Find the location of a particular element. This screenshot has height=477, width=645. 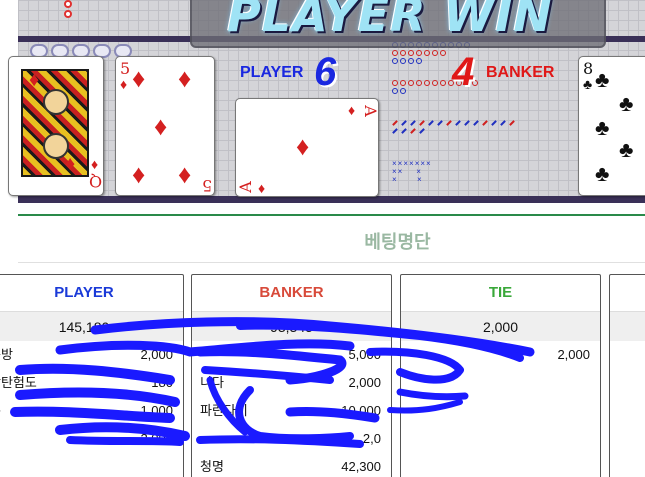

player-score: 6 is located at coordinates (325, 72).